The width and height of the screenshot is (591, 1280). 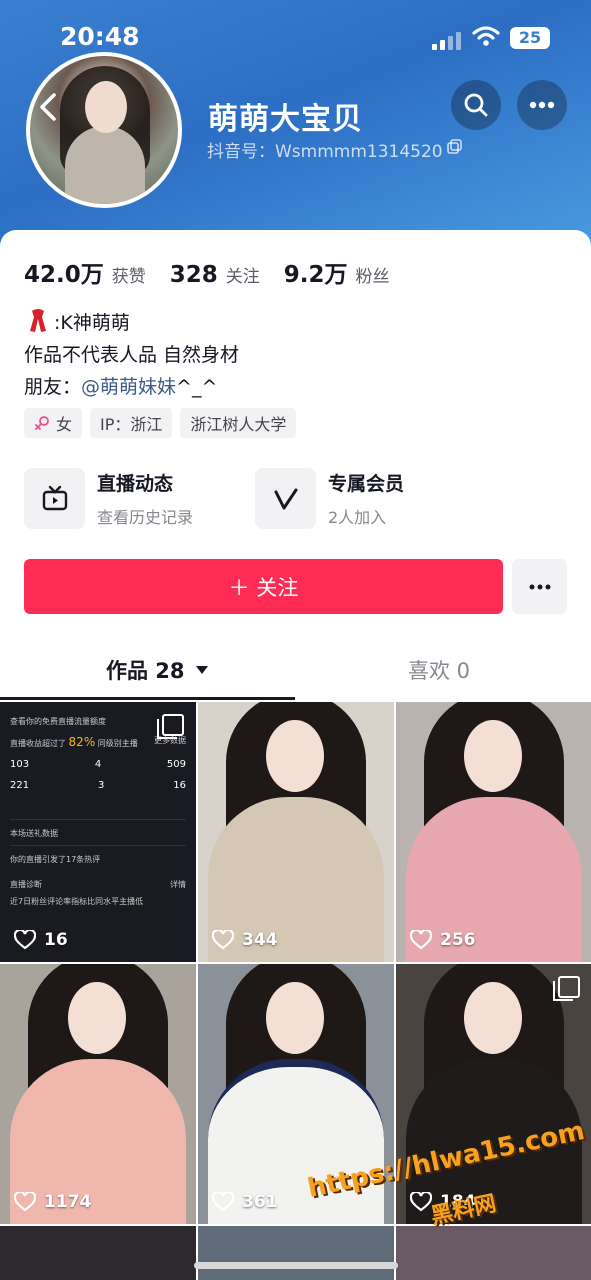 I want to click on membership-entry: 专属会员 2人加入, so click(x=329, y=498).